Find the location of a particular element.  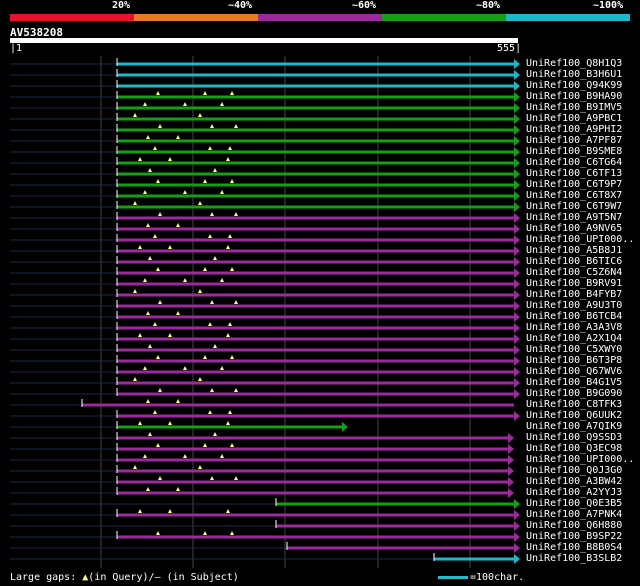

hit-label: UniRef100_B9IMV5 is located at coordinates (582, 107).